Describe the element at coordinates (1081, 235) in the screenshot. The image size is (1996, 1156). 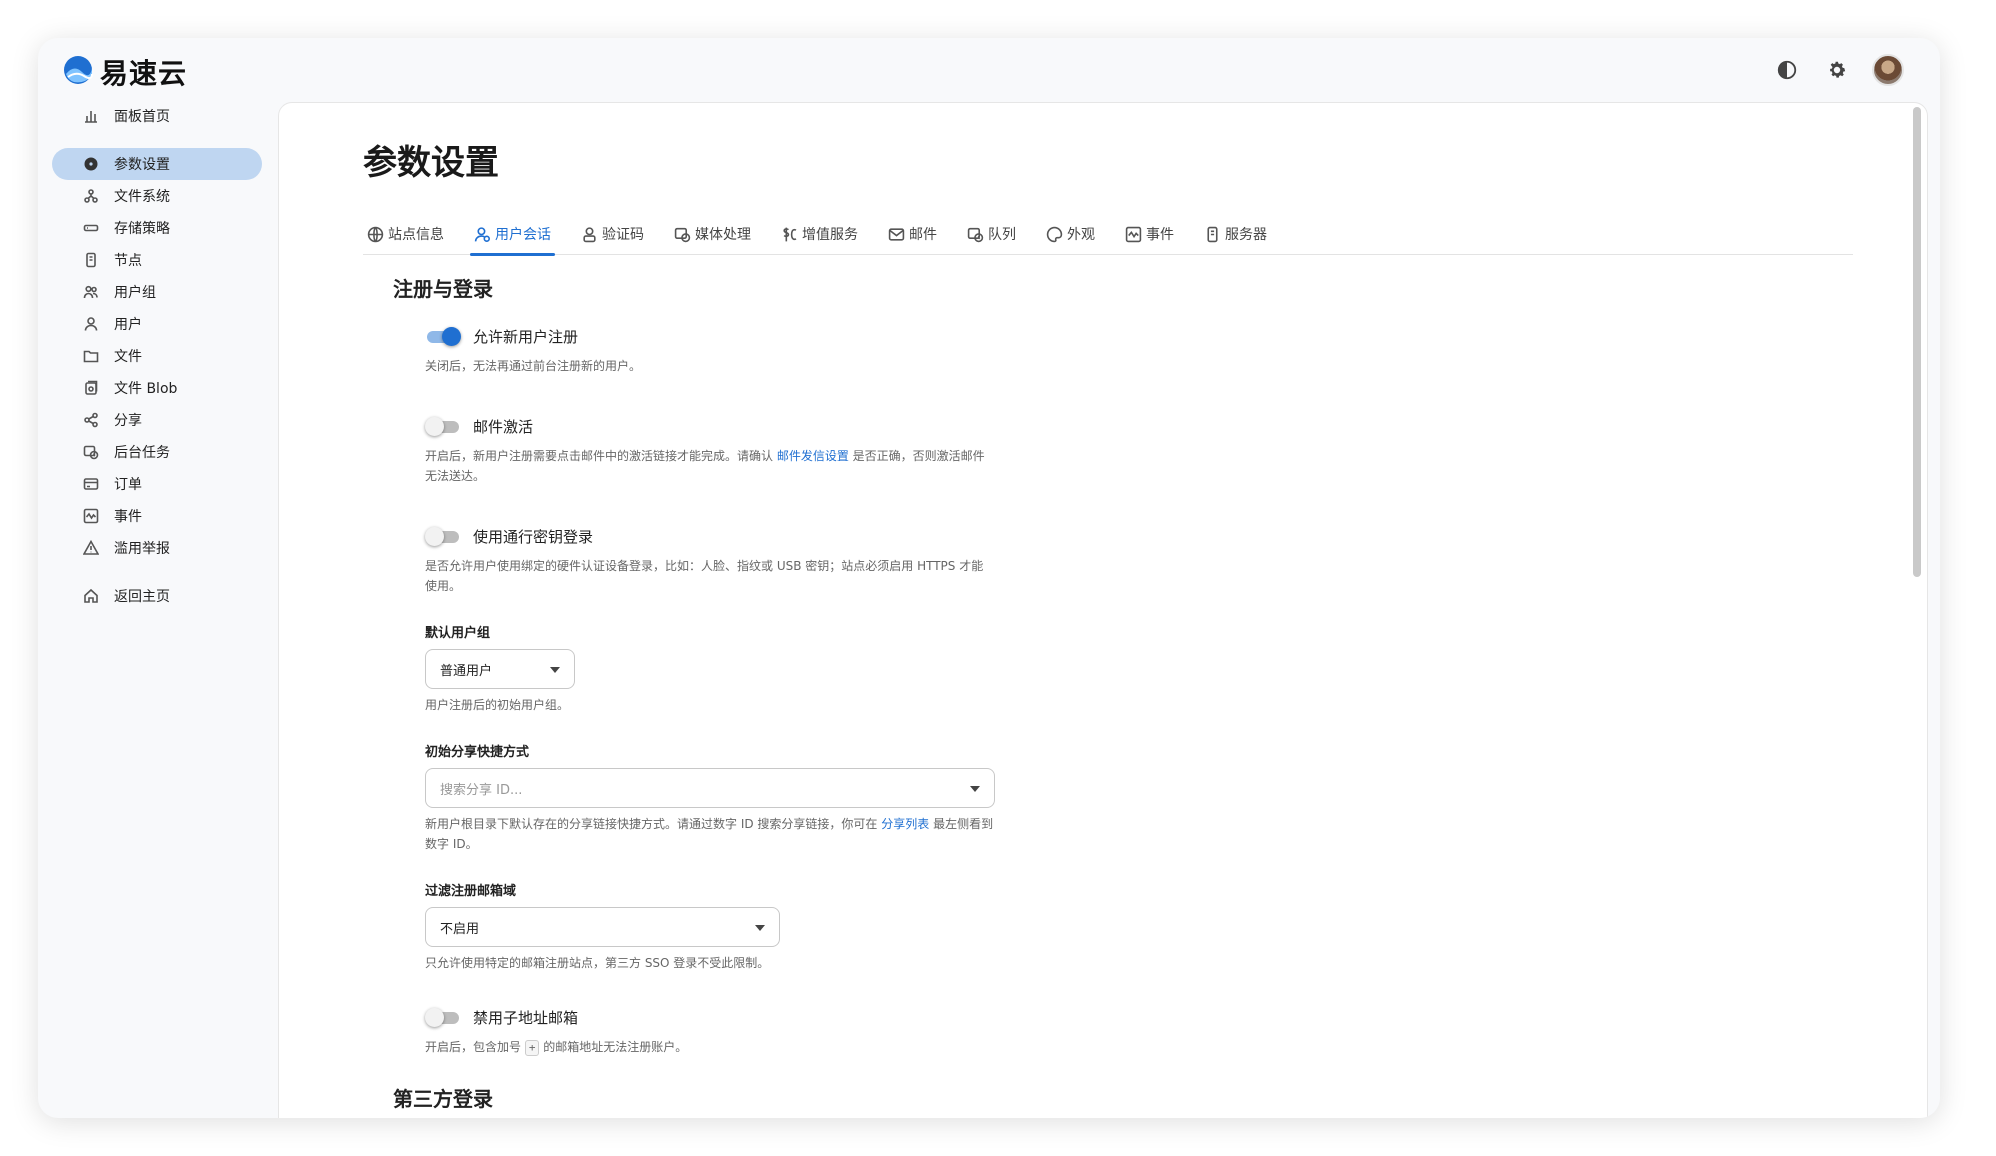
I see `tab-label: 外观` at that location.